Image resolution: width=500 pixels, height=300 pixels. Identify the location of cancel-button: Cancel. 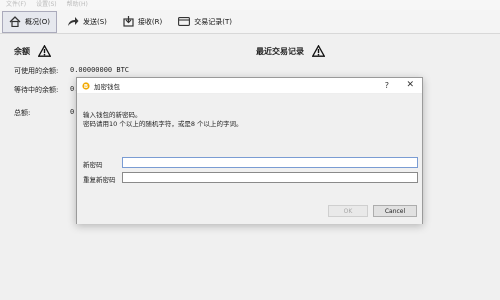
(395, 211).